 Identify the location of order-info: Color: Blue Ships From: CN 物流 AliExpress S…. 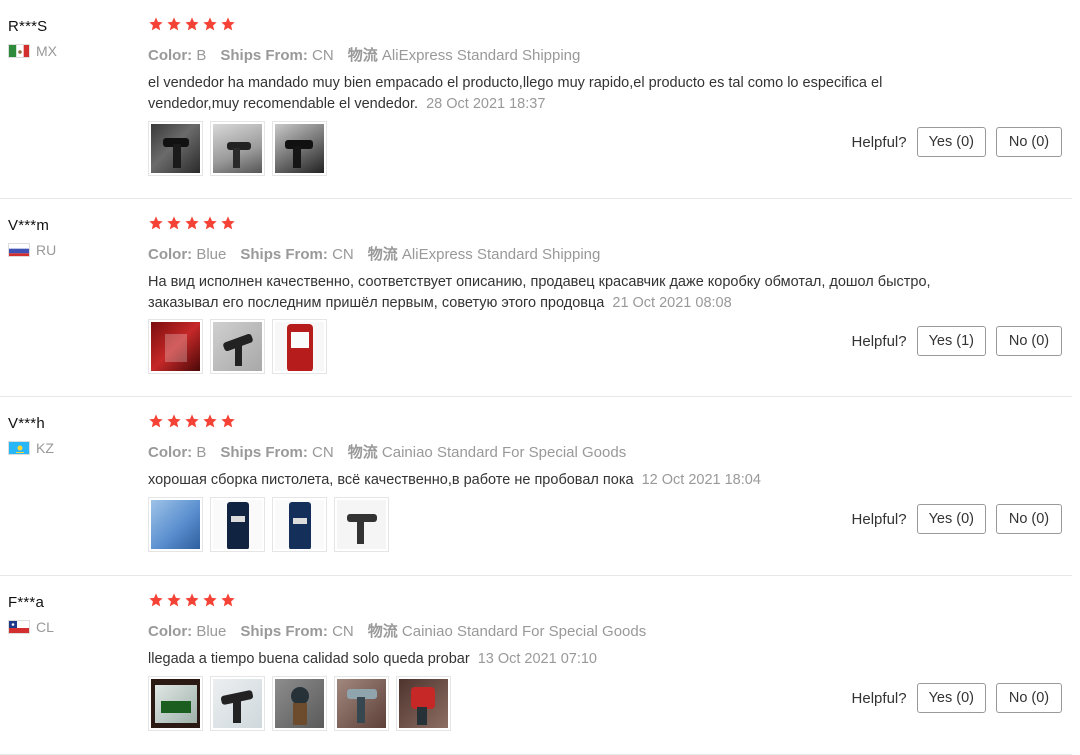
(548, 253).